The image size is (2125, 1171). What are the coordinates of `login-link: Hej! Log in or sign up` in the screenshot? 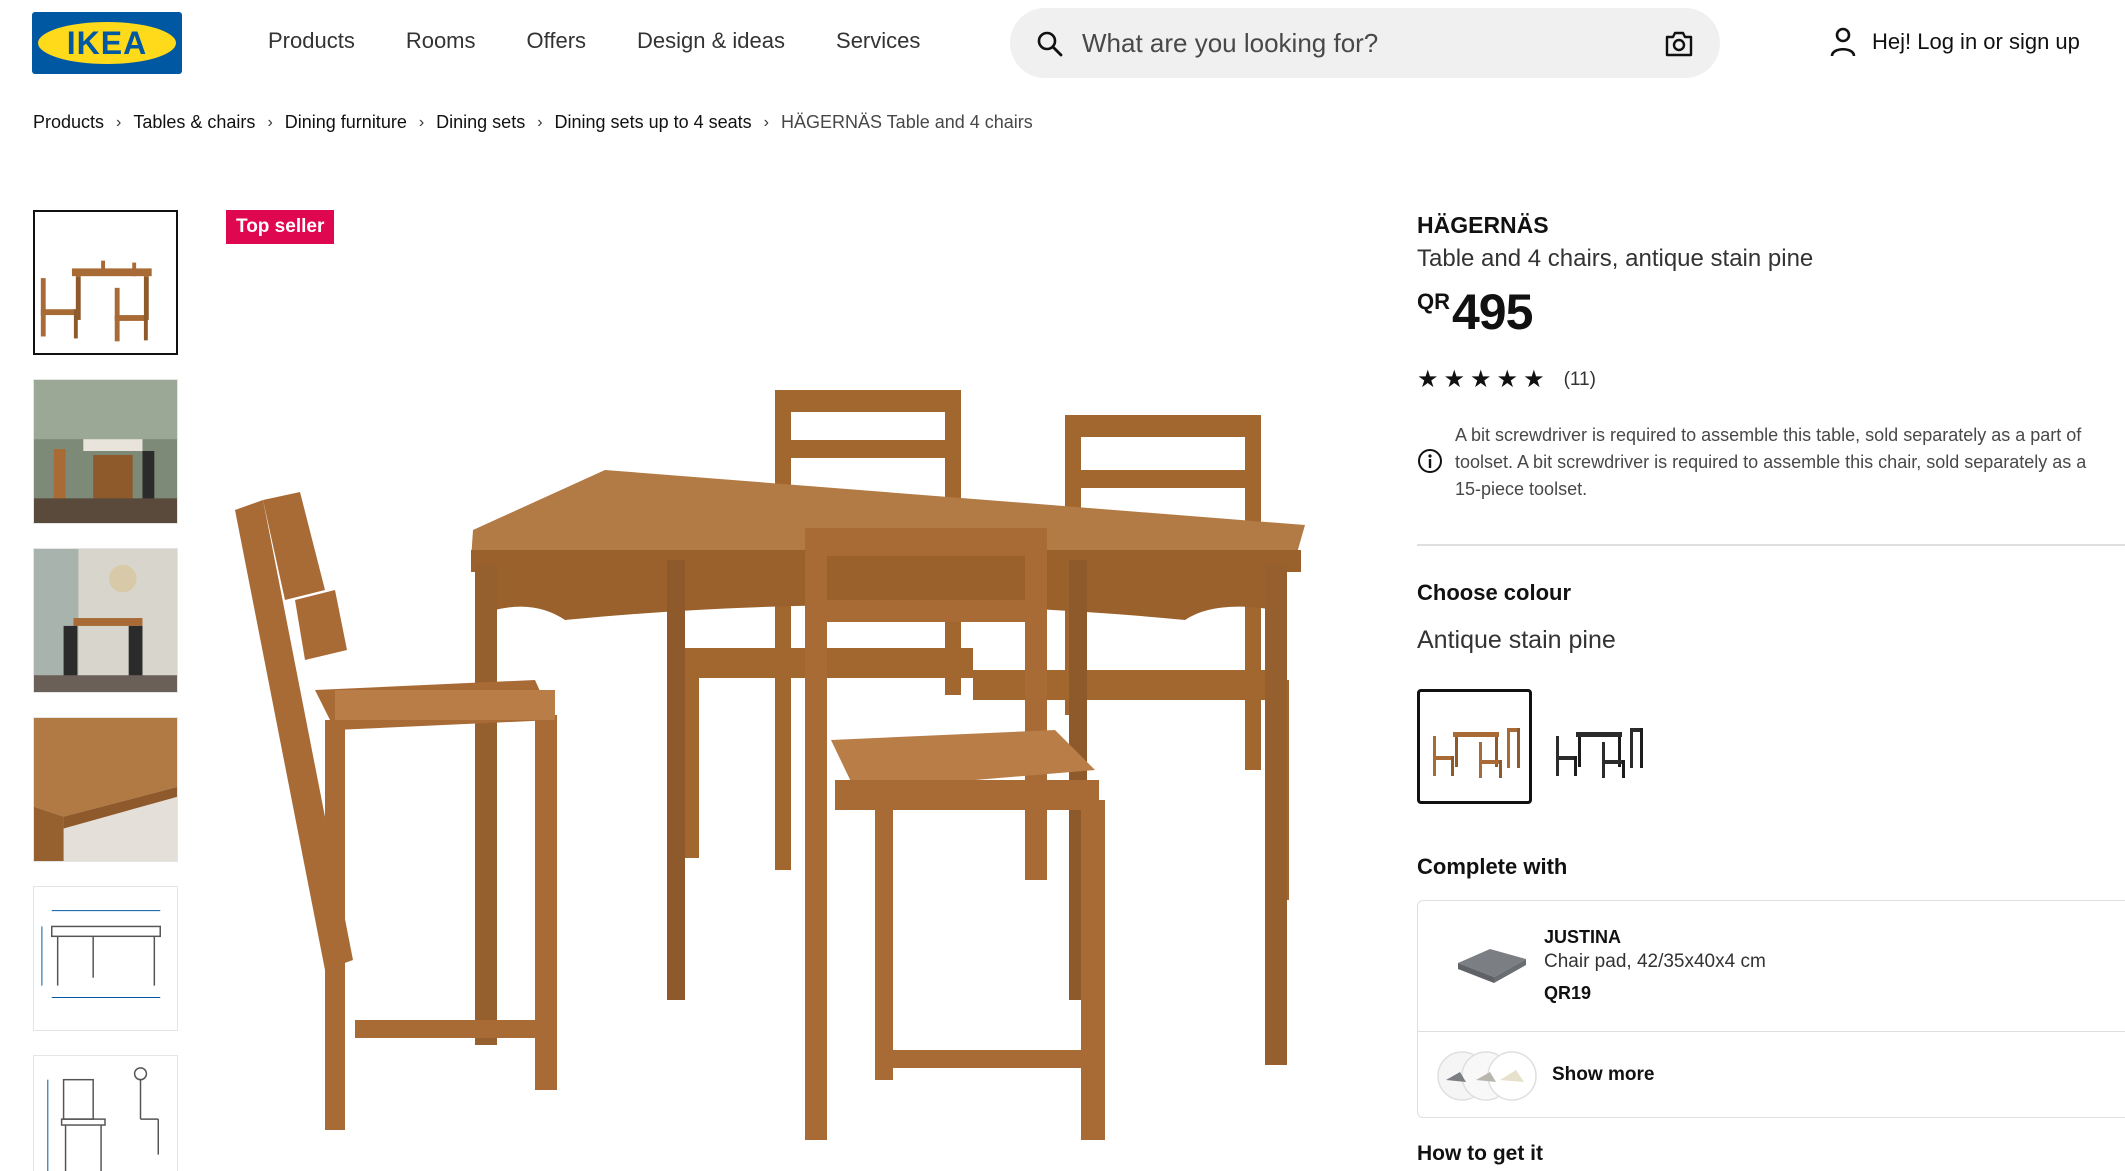 It's located at (1954, 42).